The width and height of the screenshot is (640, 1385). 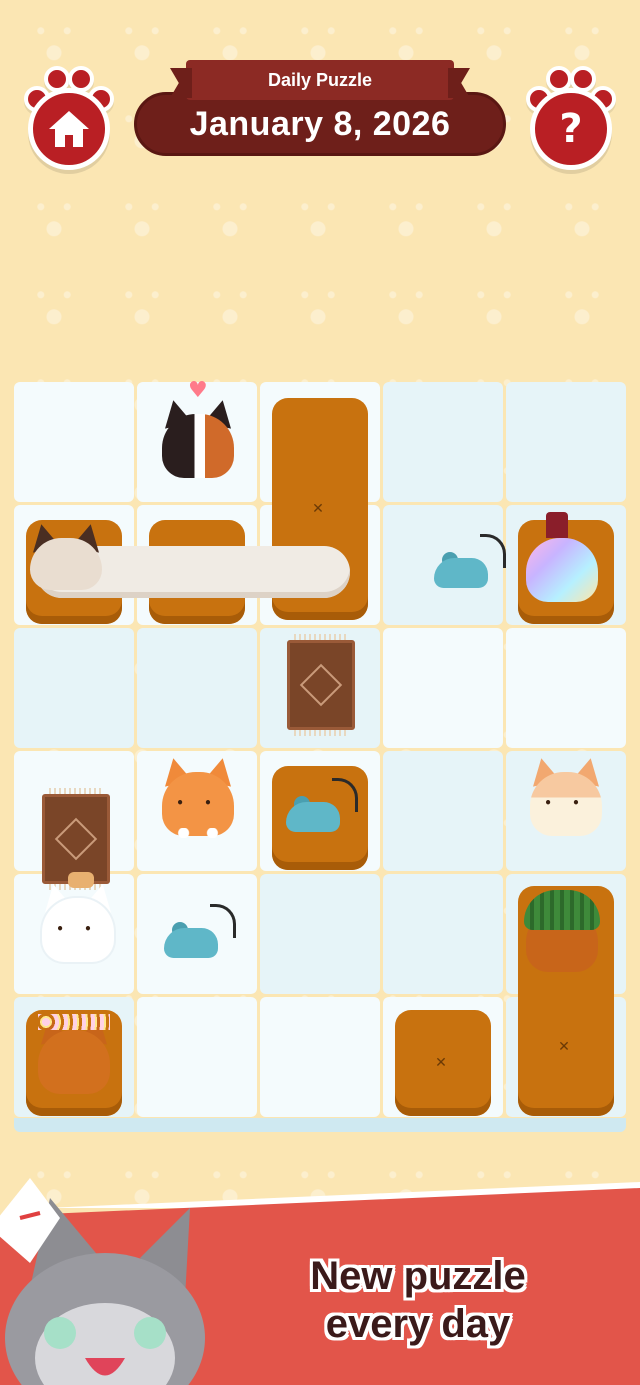 I want to click on fez-hat-icon, so click(x=557, y=525).